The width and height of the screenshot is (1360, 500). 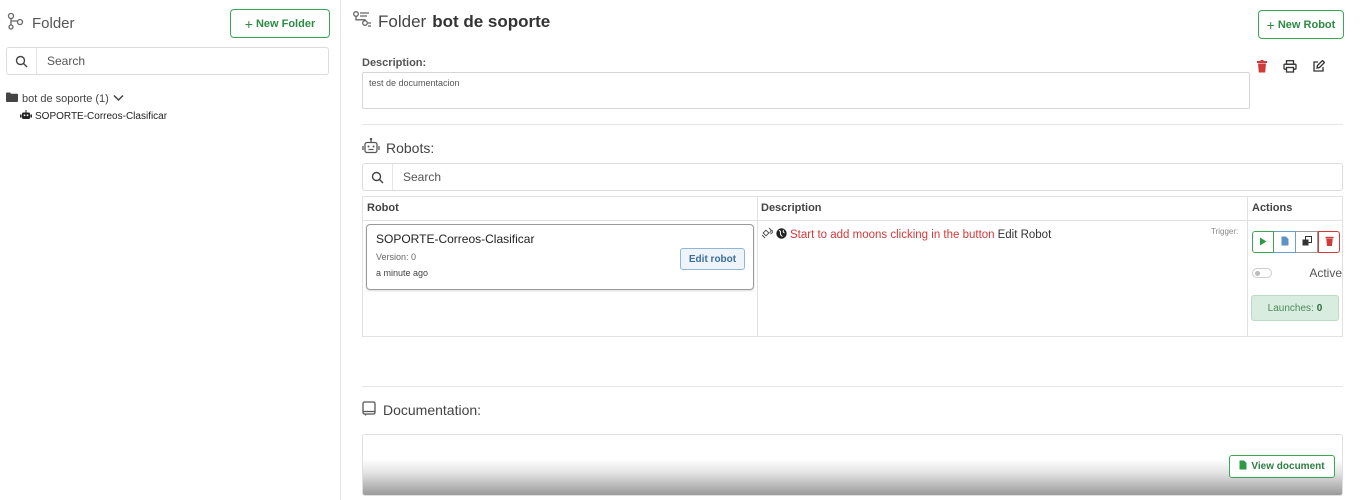 I want to click on print-icon, so click(x=1290, y=69).